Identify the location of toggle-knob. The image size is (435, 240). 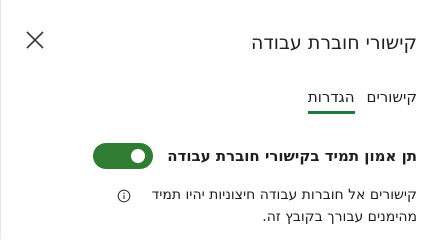
(138, 156).